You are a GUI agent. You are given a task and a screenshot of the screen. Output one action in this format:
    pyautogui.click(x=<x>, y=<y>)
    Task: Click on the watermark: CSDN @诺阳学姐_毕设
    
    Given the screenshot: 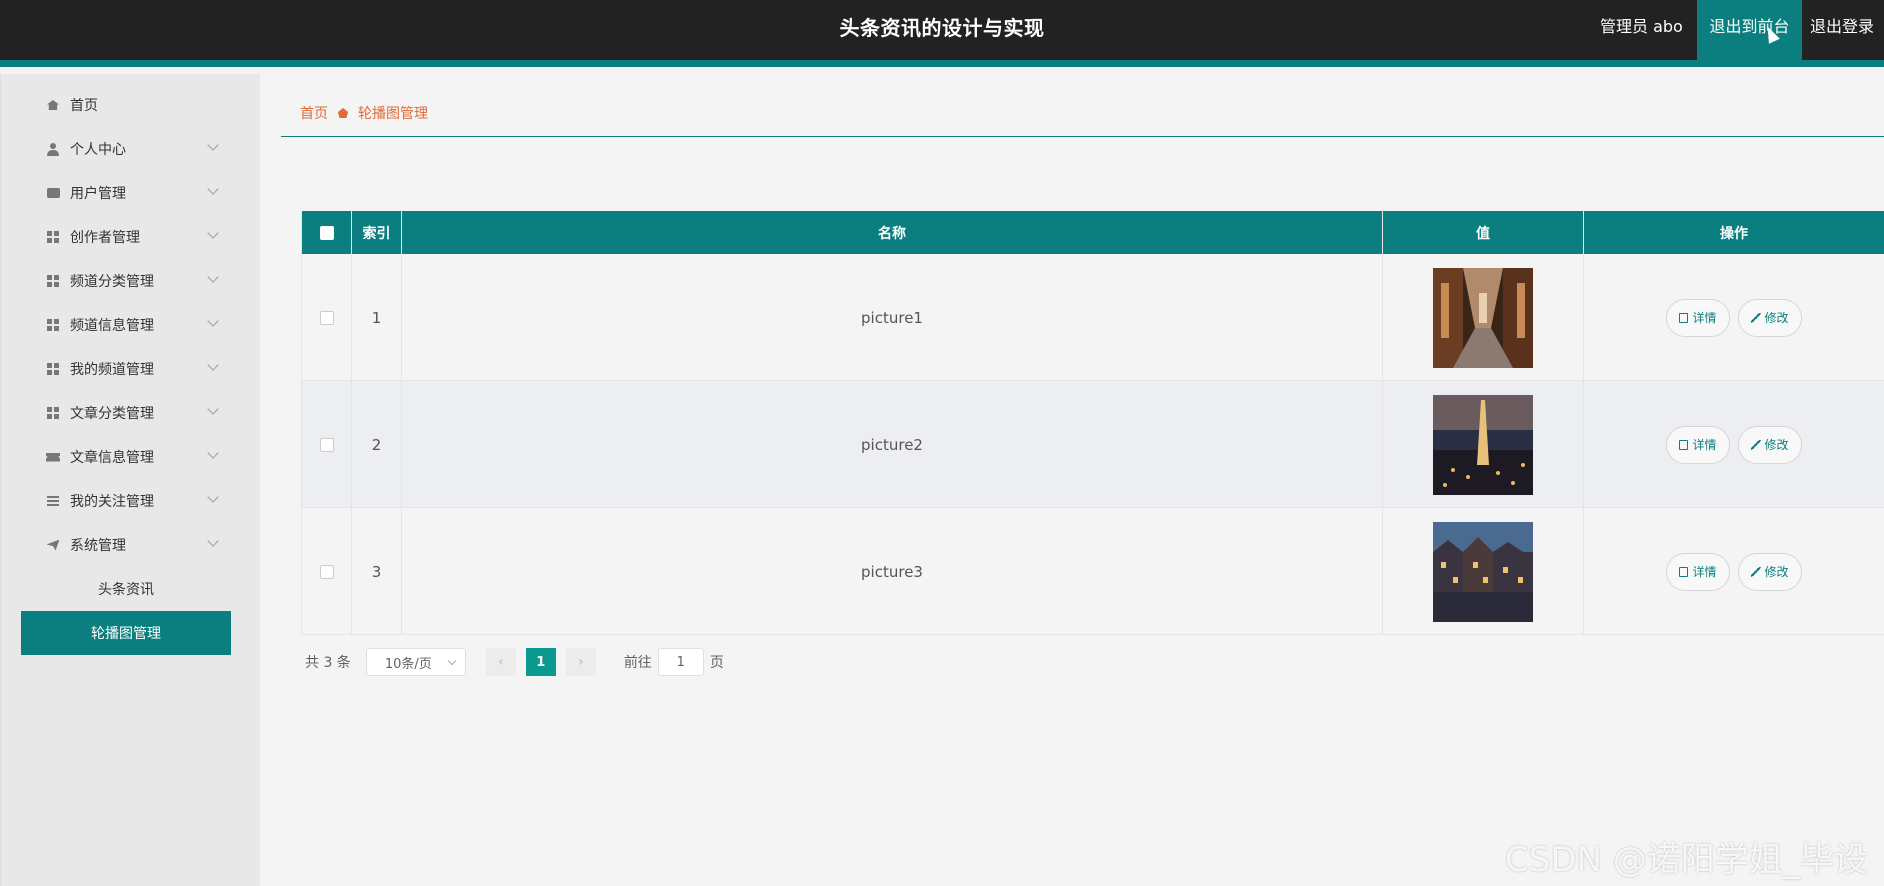 What is the action you would take?
    pyautogui.click(x=1686, y=860)
    